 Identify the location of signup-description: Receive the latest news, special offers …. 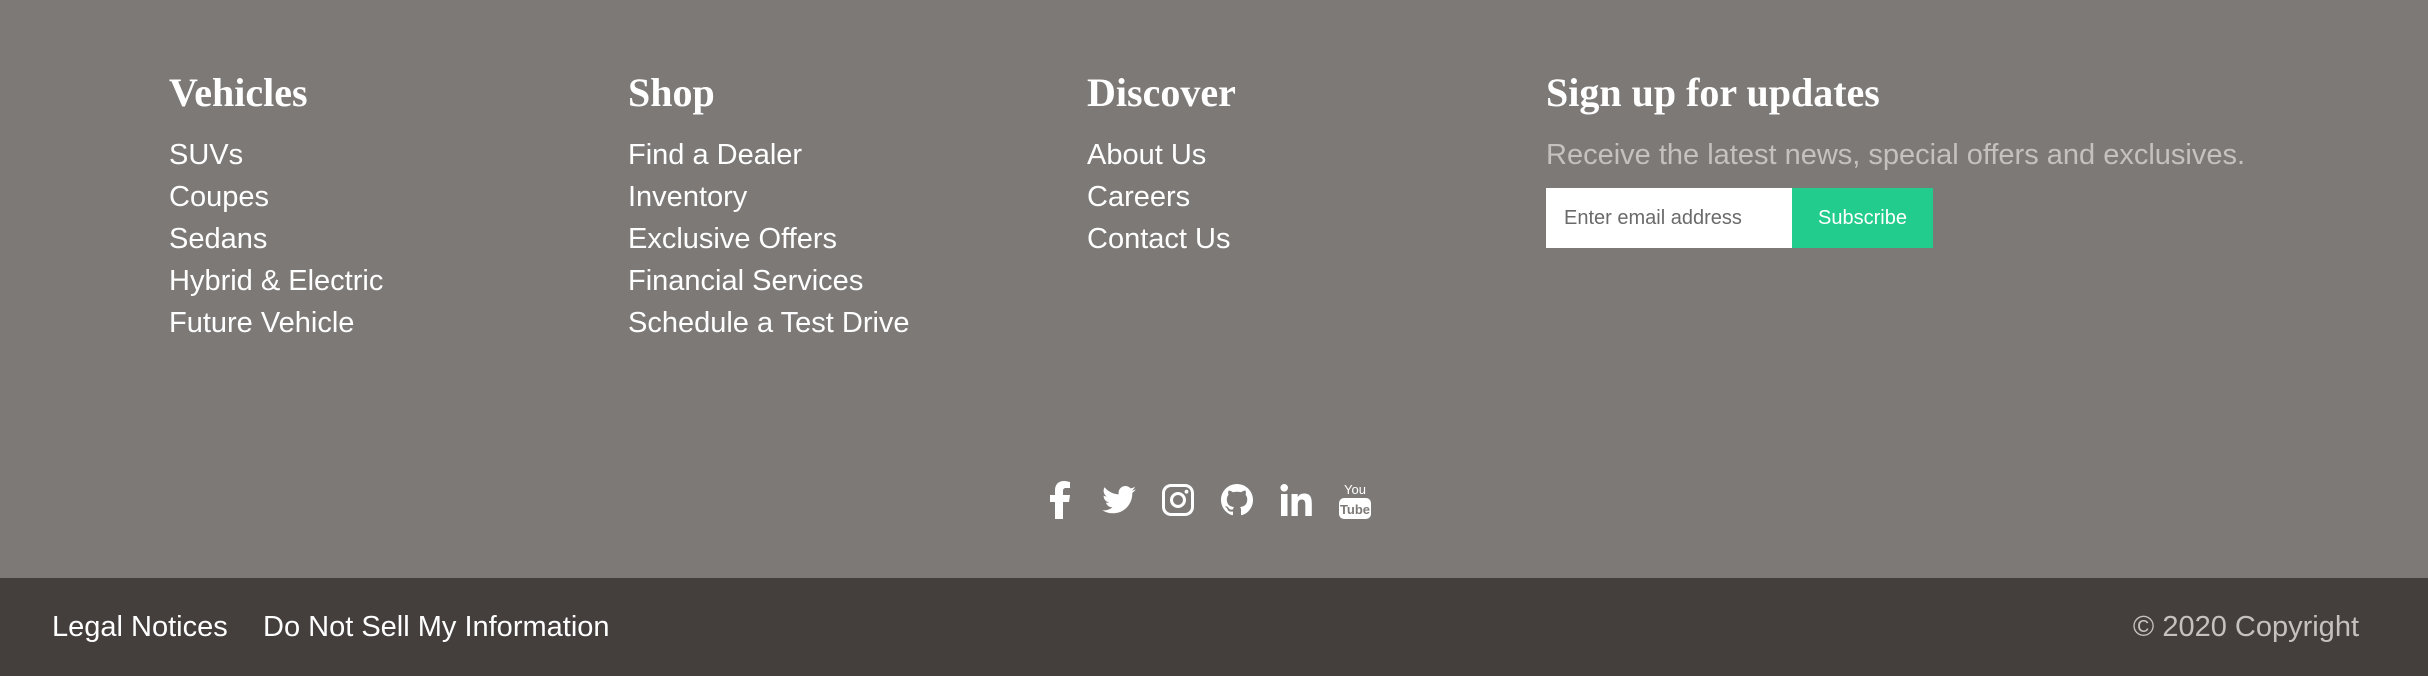
(1896, 155).